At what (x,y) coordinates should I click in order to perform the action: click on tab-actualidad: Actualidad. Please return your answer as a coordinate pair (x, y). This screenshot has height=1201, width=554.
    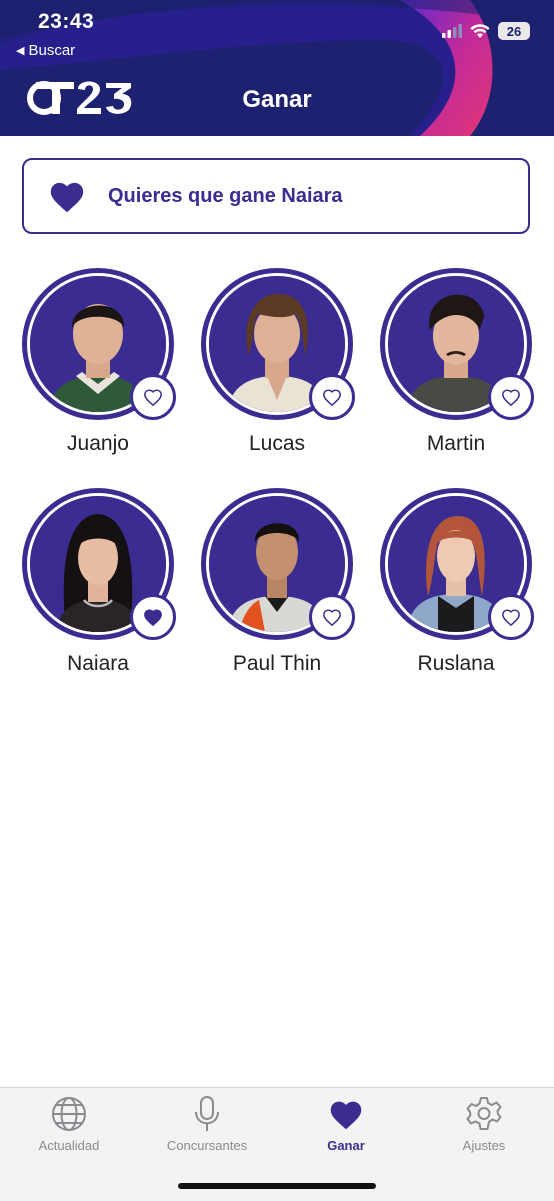
    Looking at the image, I should click on (69, 1123).